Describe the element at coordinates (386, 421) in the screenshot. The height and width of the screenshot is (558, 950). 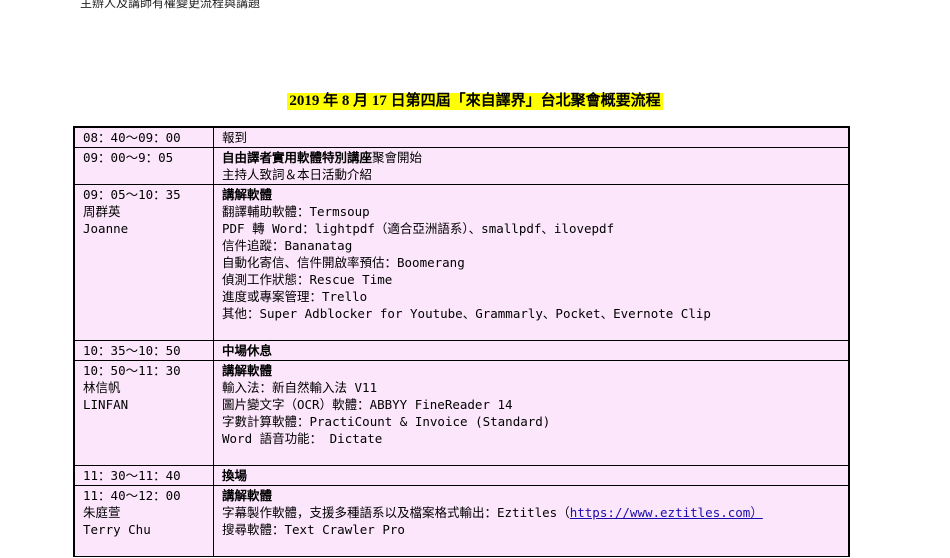
I see `content-line: 字數計算軟體：PractiCount & Invoice (Standard)` at that location.